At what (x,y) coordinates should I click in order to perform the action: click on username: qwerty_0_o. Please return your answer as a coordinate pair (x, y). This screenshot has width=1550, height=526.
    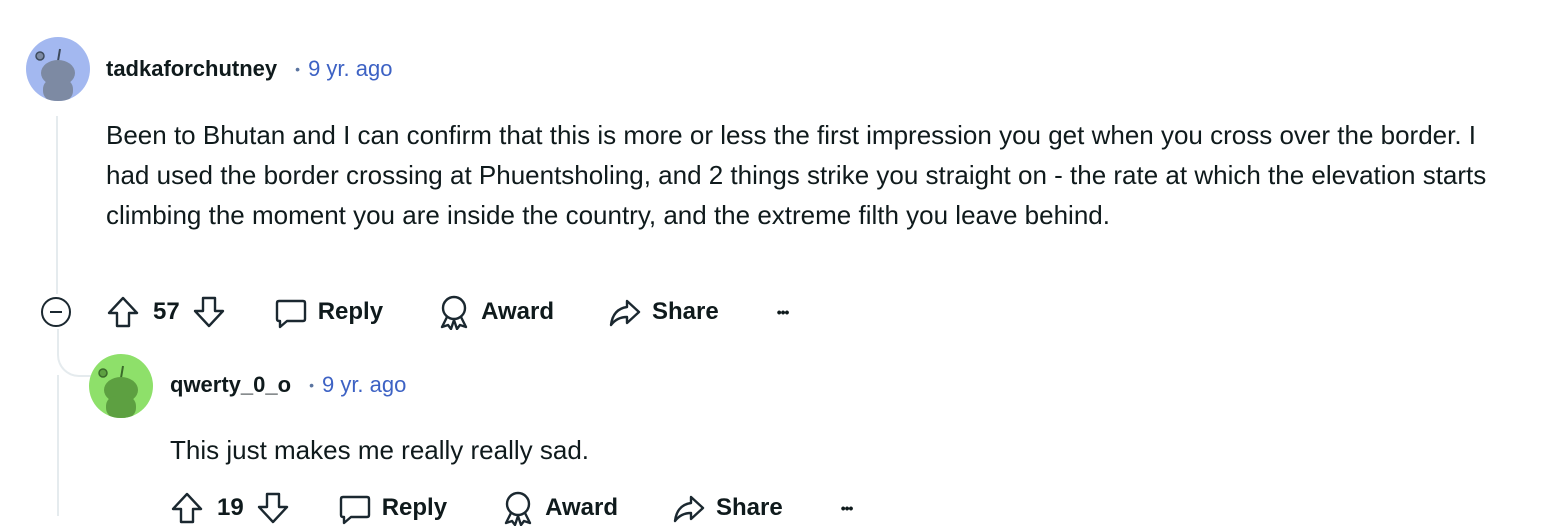
    Looking at the image, I should click on (230, 385).